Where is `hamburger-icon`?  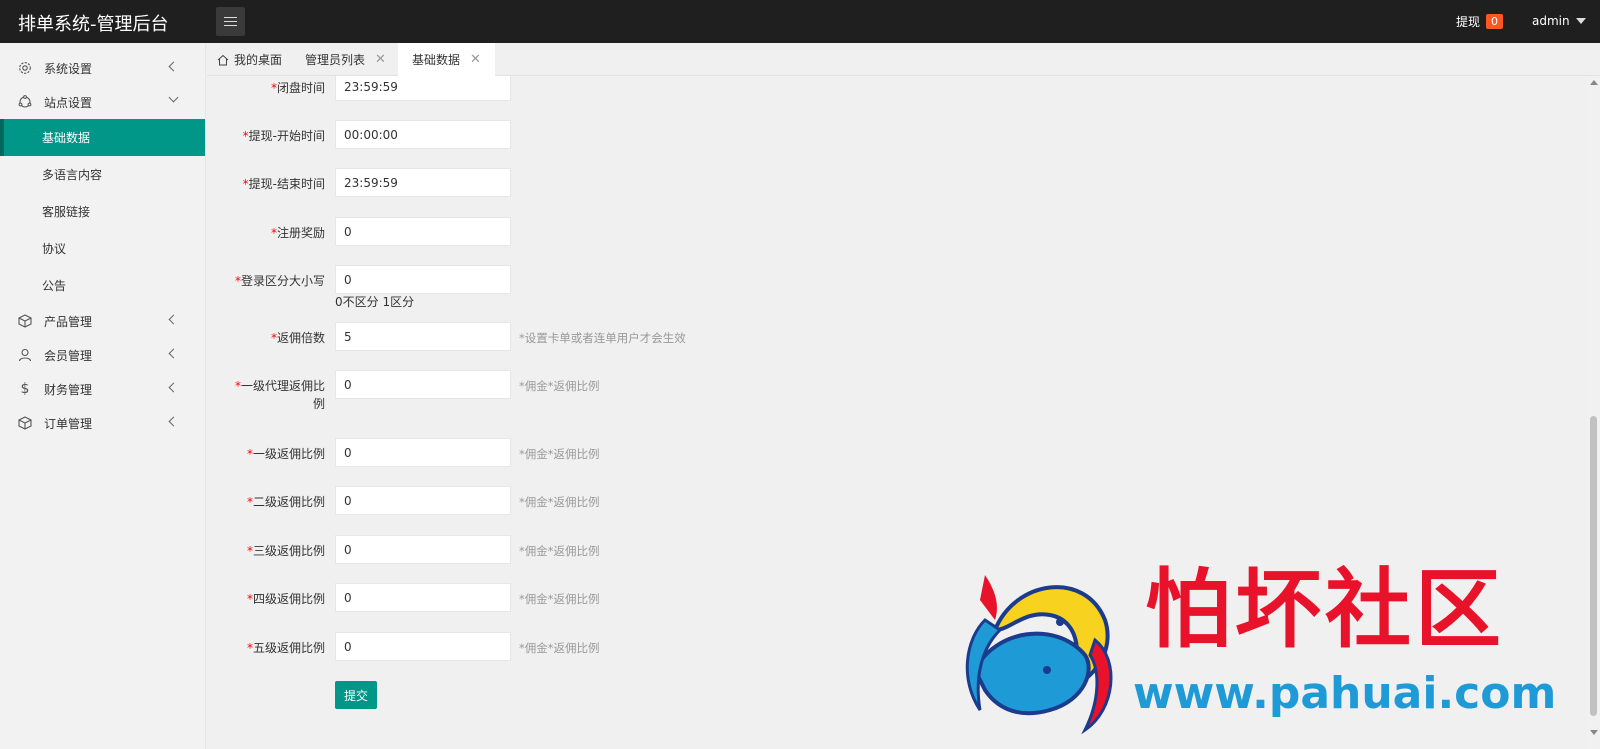 hamburger-icon is located at coordinates (230, 21).